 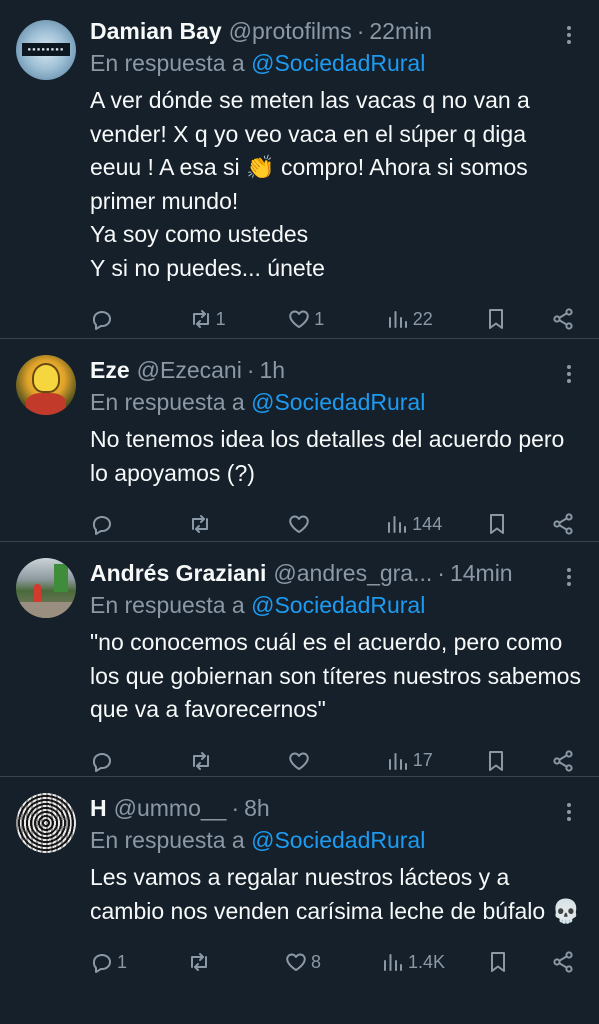 I want to click on avatar: ▪▪▪▪▪▪▪▪, so click(x=46, y=50).